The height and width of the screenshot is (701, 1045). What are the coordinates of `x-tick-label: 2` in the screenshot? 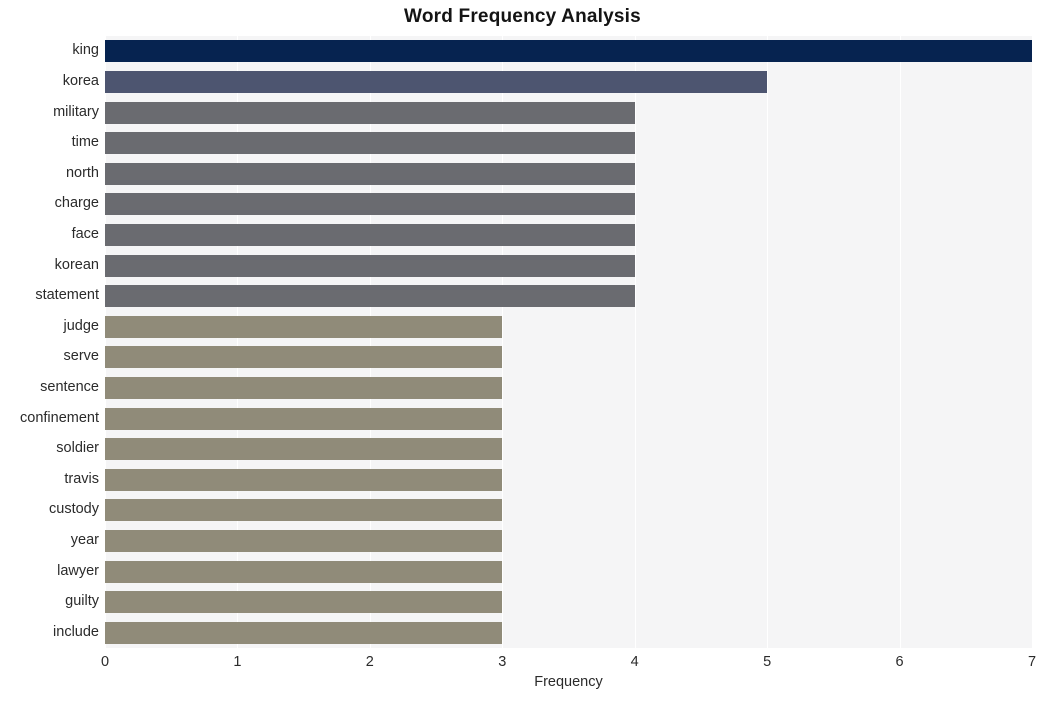 It's located at (369, 662).